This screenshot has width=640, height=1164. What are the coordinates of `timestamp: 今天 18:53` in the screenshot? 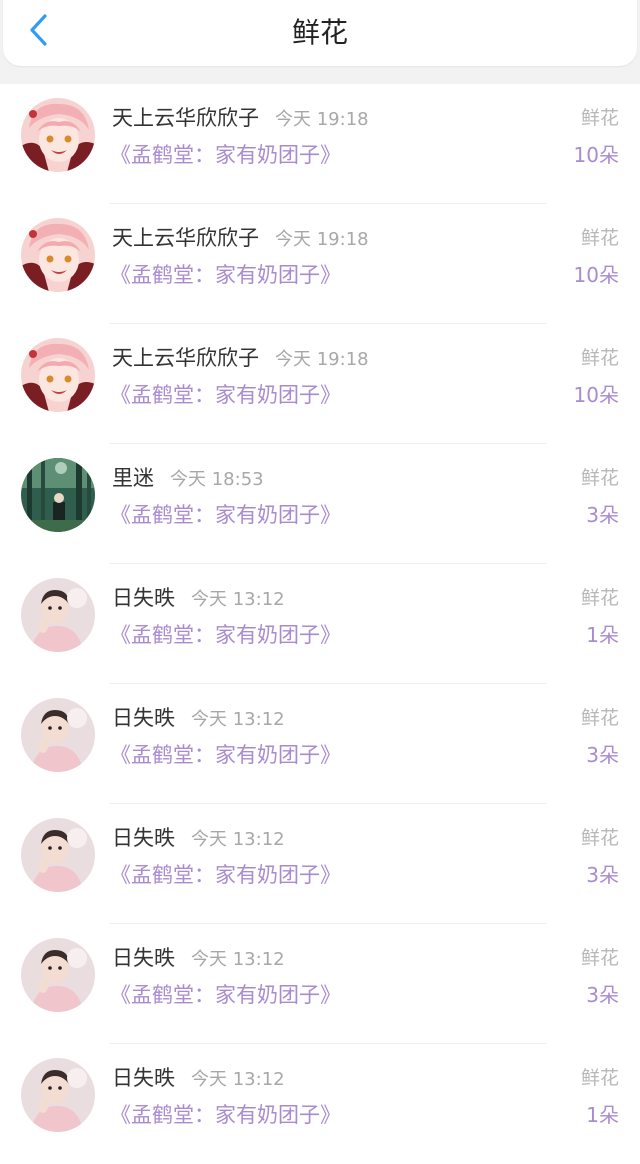 It's located at (217, 479).